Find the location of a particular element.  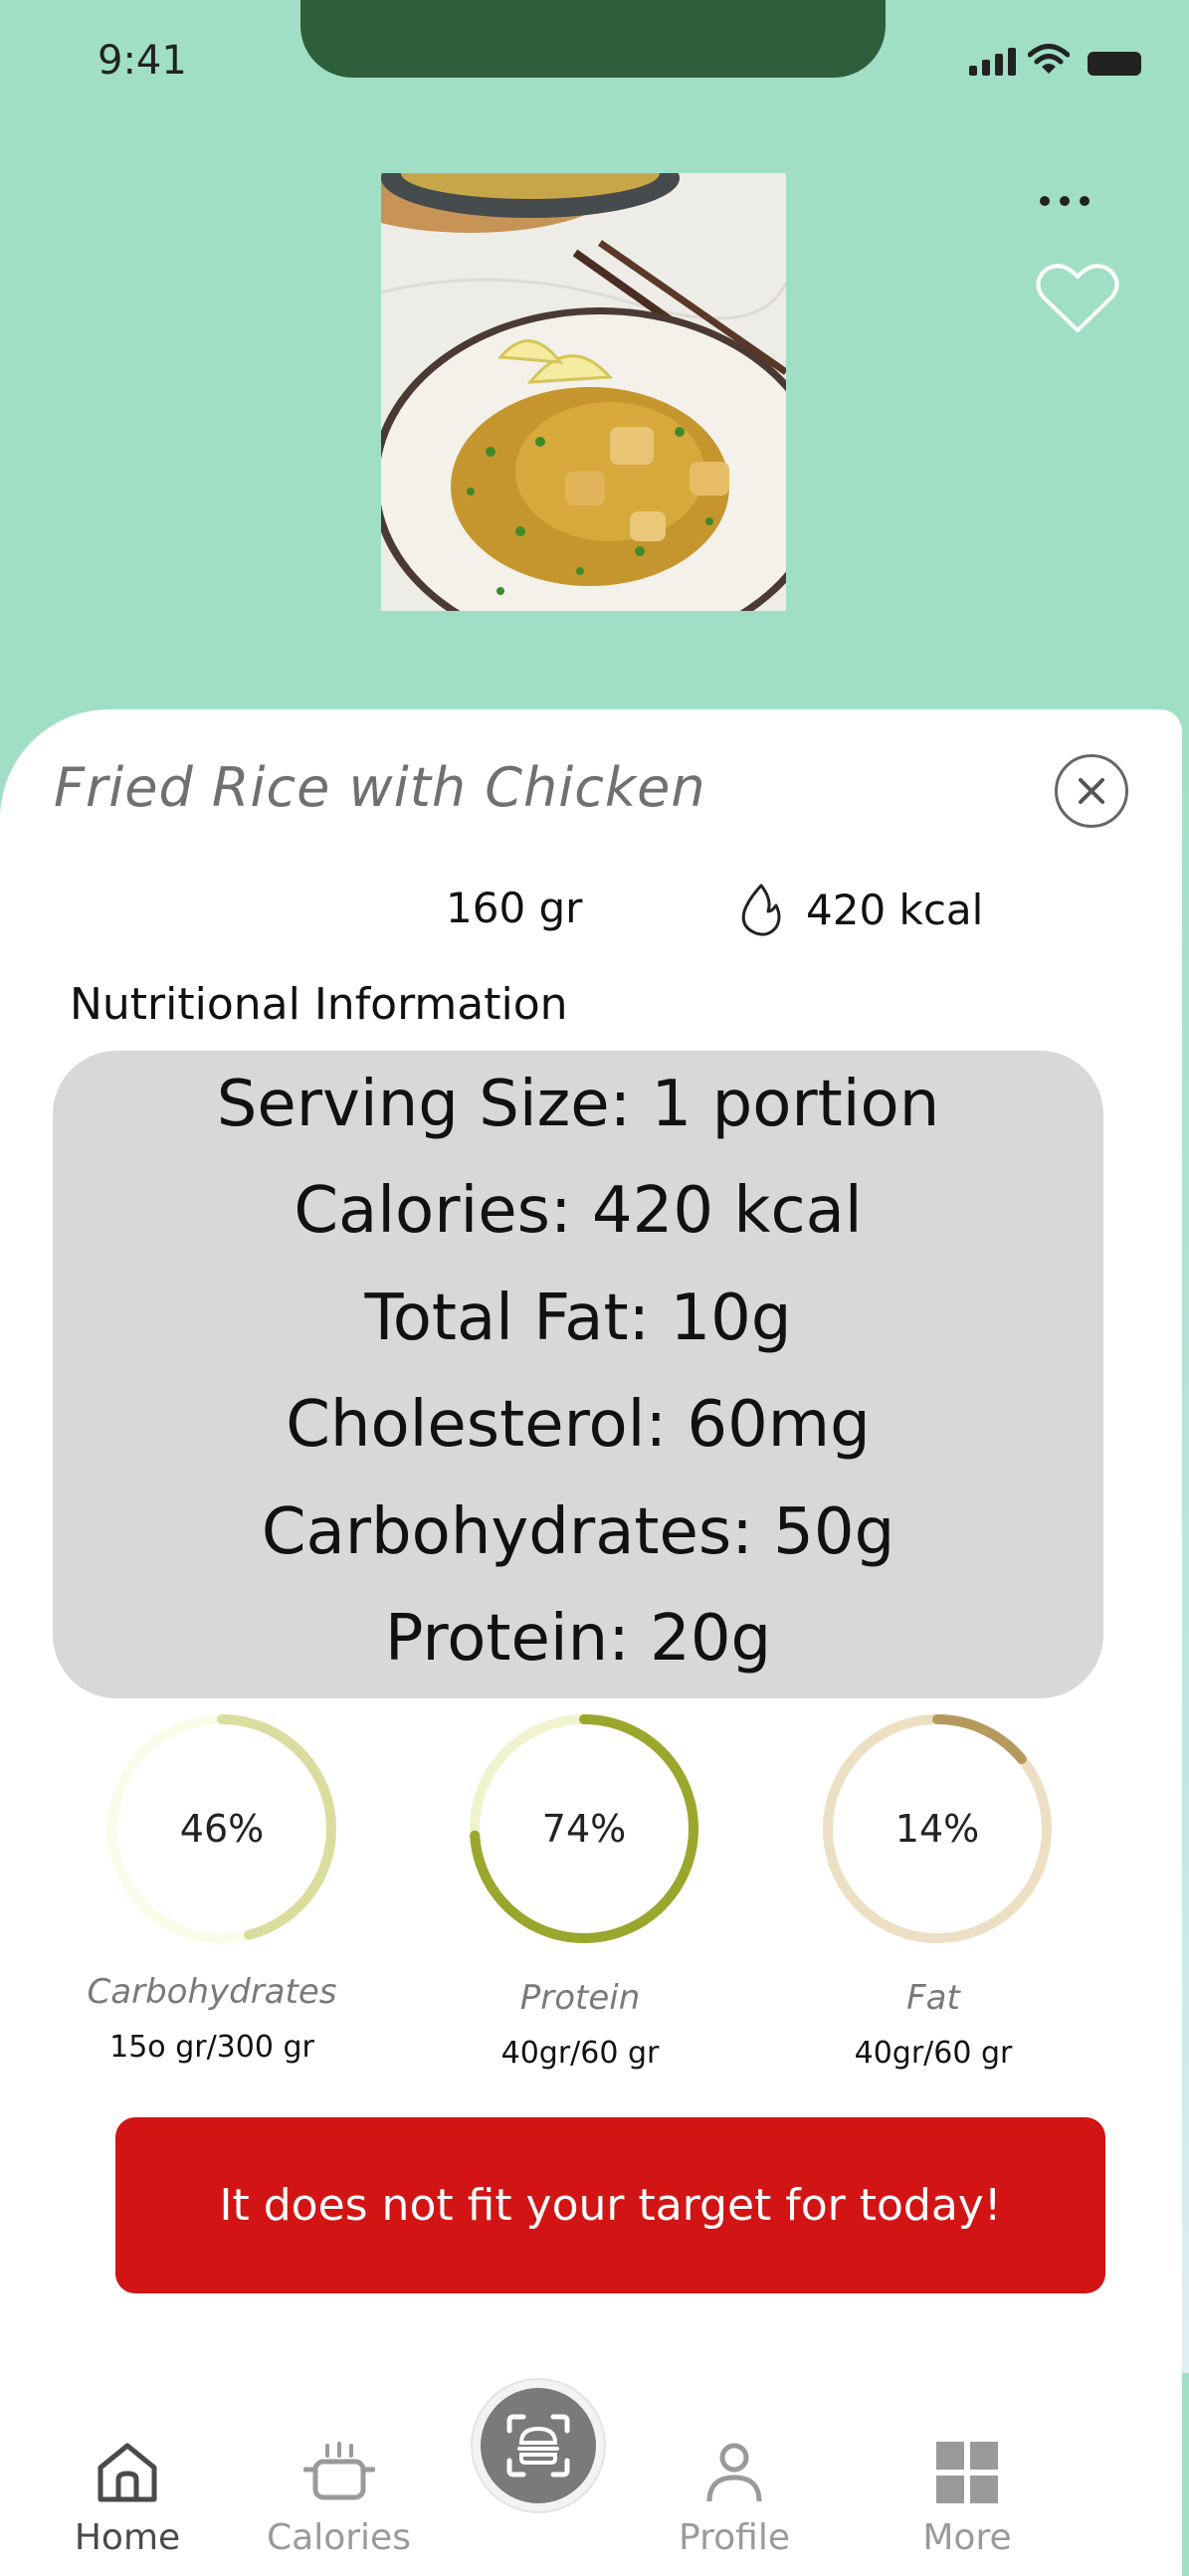

scan-icon is located at coordinates (538, 2445).